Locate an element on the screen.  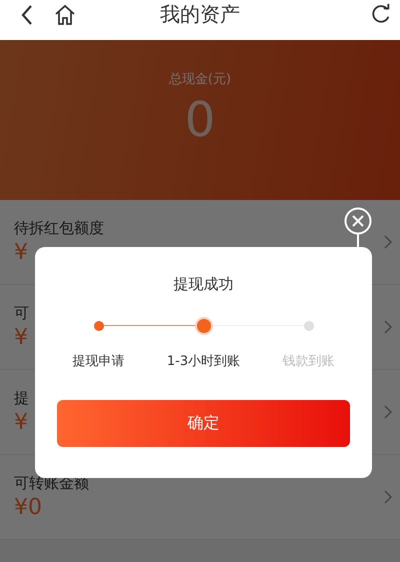
total-cash-label: 总现金(元) is located at coordinates (200, 79).